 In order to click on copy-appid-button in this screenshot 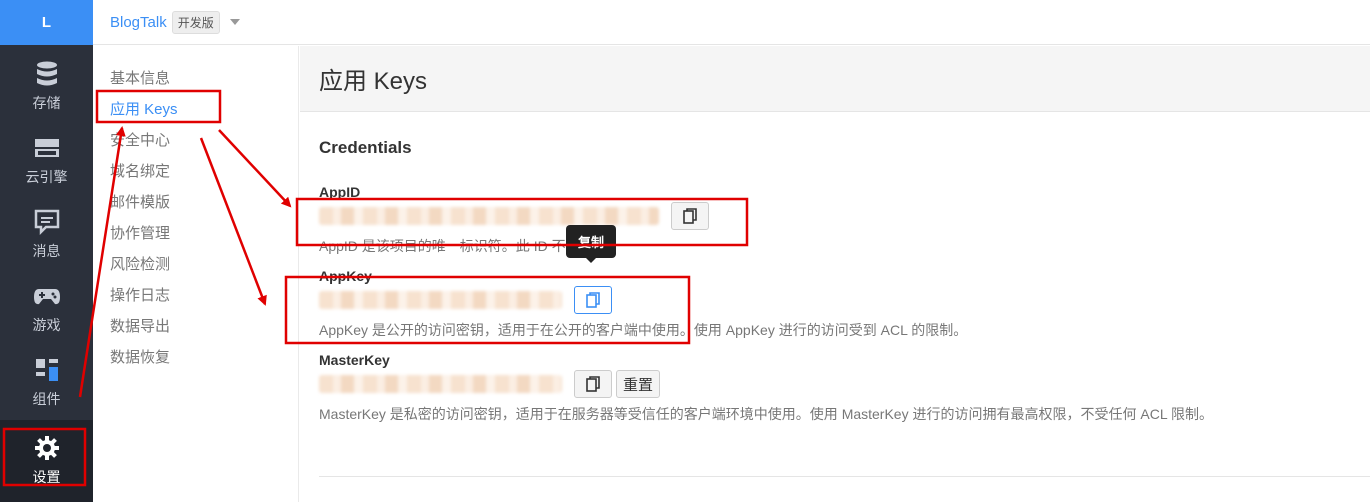, I will do `click(690, 216)`.